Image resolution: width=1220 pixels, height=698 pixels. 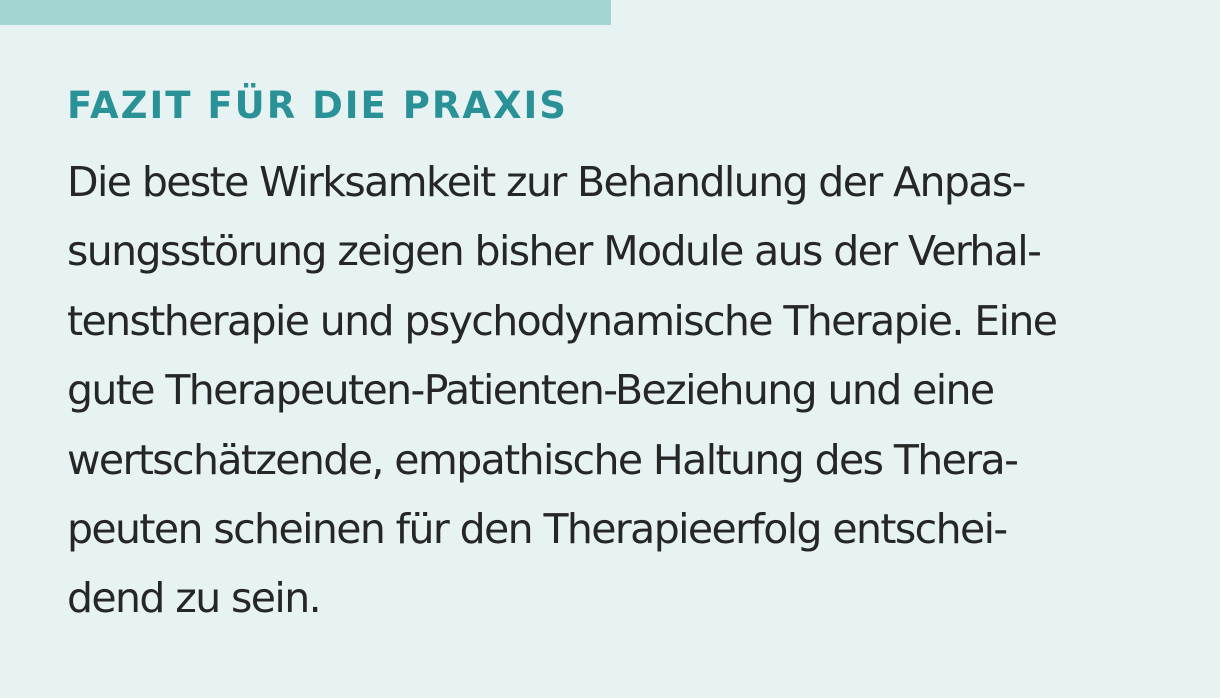 I want to click on box-heading: FAZIT FÜR DIE PRAXIS, so click(x=317, y=105).